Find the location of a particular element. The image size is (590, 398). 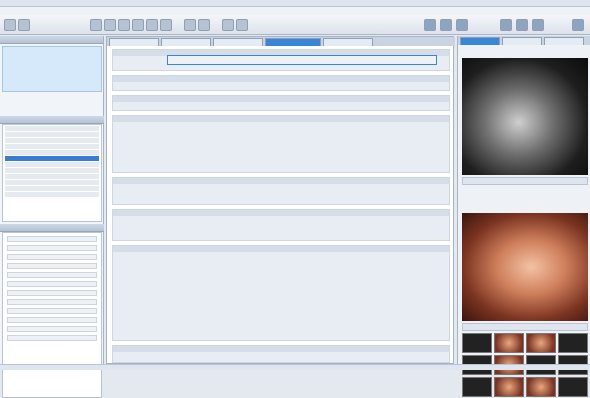

report-tab-active is located at coordinates (293, 42).